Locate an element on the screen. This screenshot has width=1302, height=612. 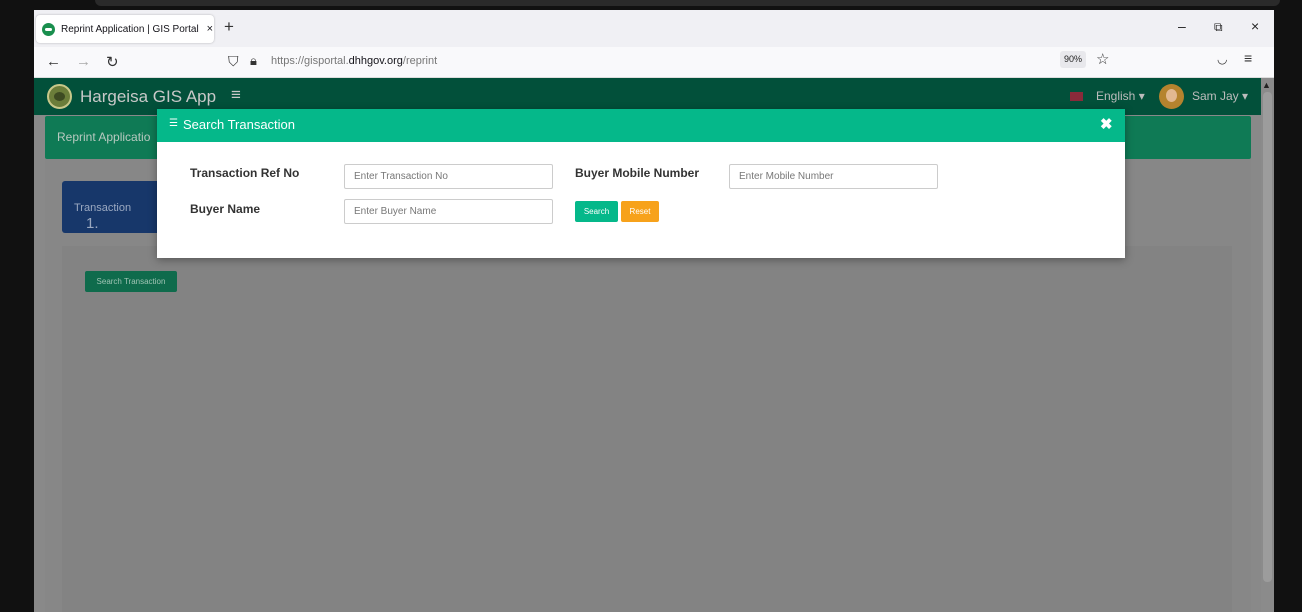
scrollbar-thumb is located at coordinates (1267, 337).